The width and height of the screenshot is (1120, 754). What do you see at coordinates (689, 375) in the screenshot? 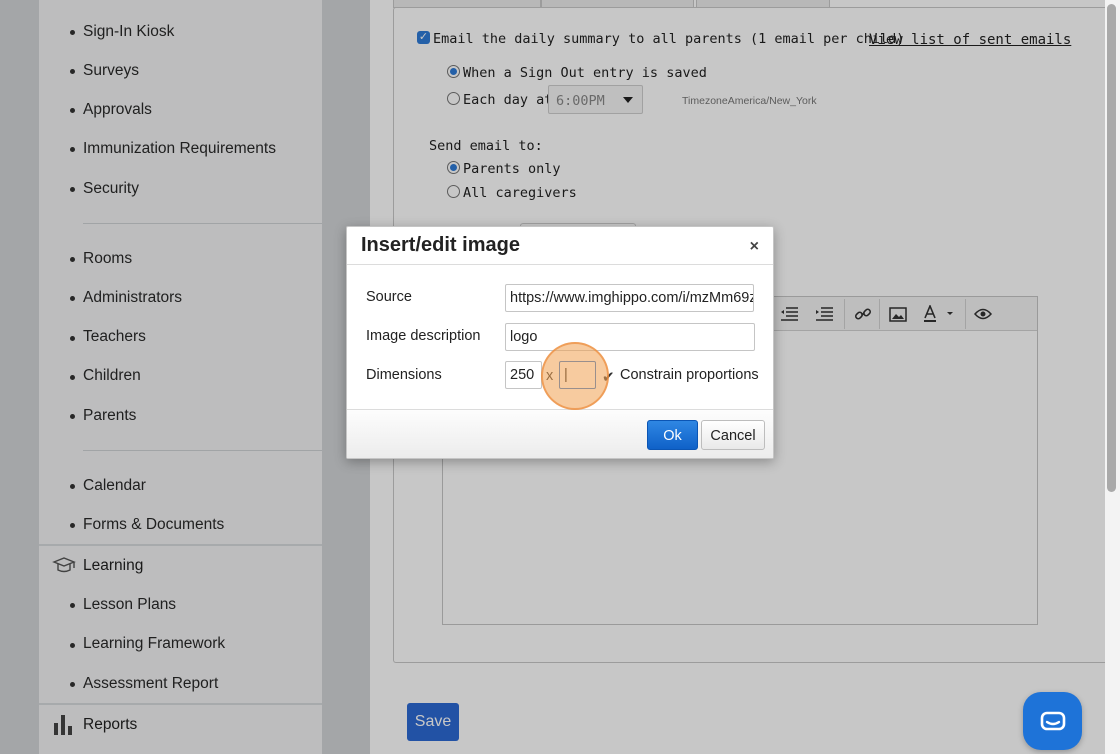
I see `constrain-proportions-label: Constrain proportions` at bounding box center [689, 375].